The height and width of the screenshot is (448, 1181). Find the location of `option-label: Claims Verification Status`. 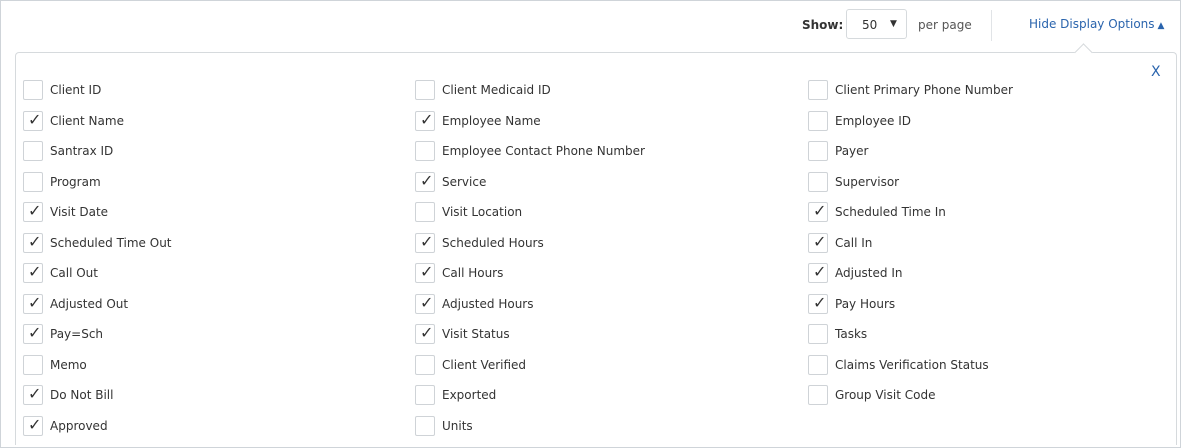

option-label: Claims Verification Status is located at coordinates (912, 365).